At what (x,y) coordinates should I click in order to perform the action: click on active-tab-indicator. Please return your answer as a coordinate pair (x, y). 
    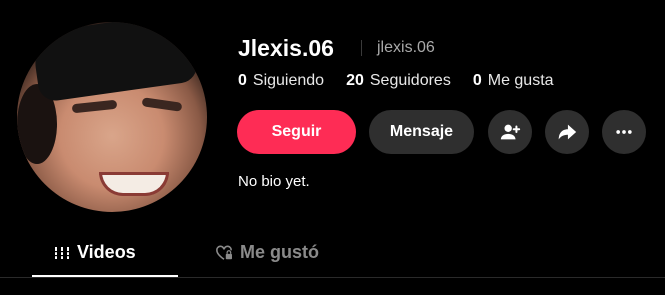
    Looking at the image, I should click on (105, 276).